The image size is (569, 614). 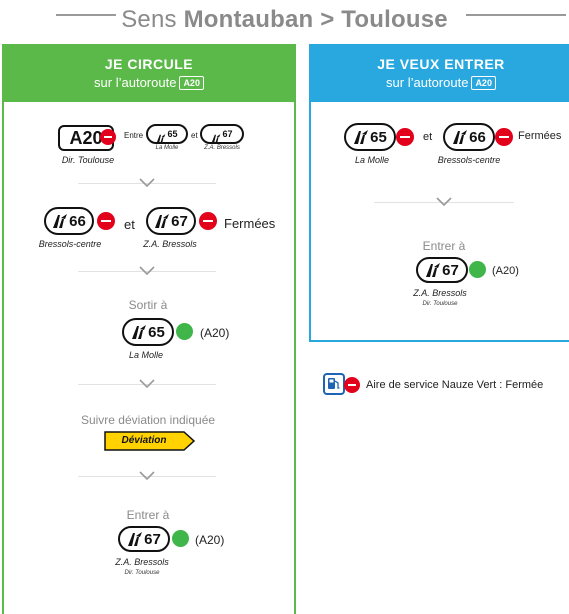 I want to click on panel-title: JE CIRCULE, so click(x=149, y=64).